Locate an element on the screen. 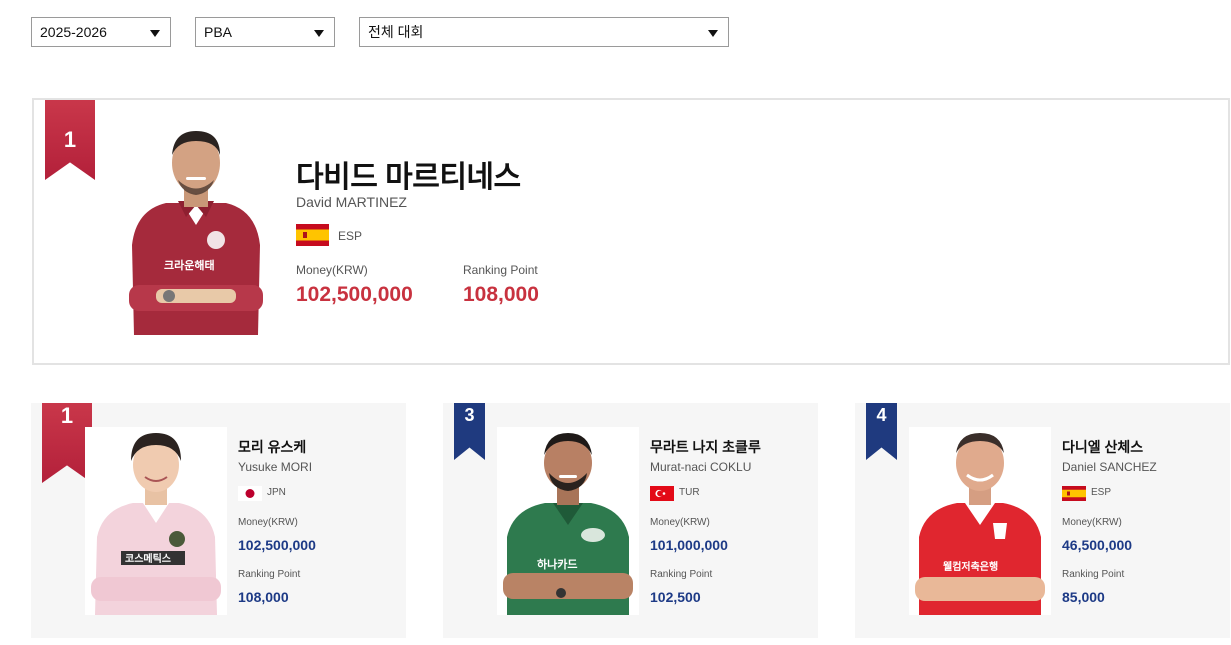 Image resolution: width=1231 pixels, height=645 pixels. nationality-code: TUR is located at coordinates (689, 492).